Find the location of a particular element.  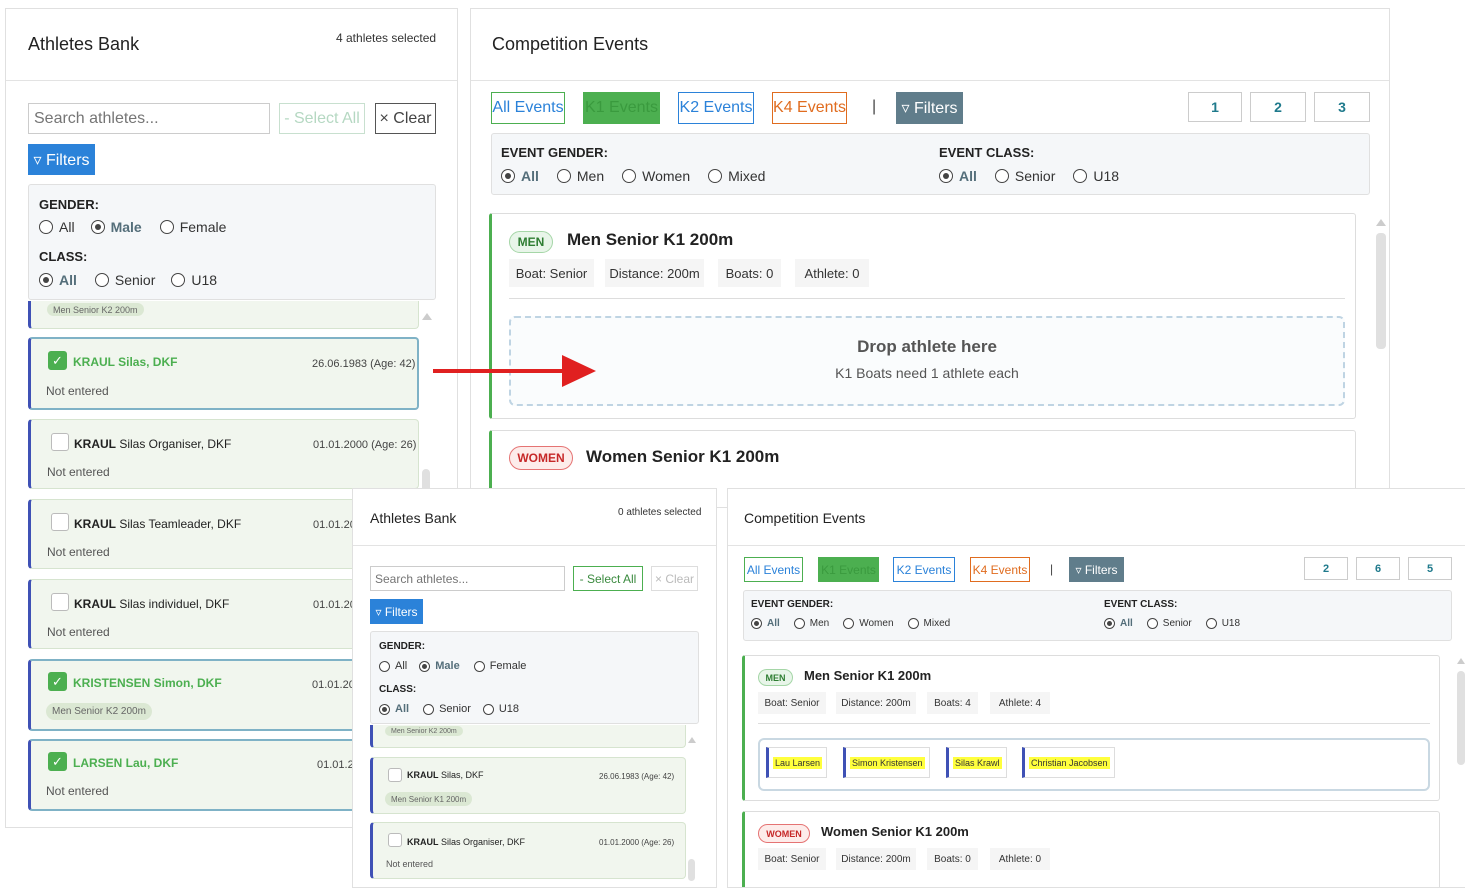

athlete-birthdate: 01.01.20 is located at coordinates (333, 685).